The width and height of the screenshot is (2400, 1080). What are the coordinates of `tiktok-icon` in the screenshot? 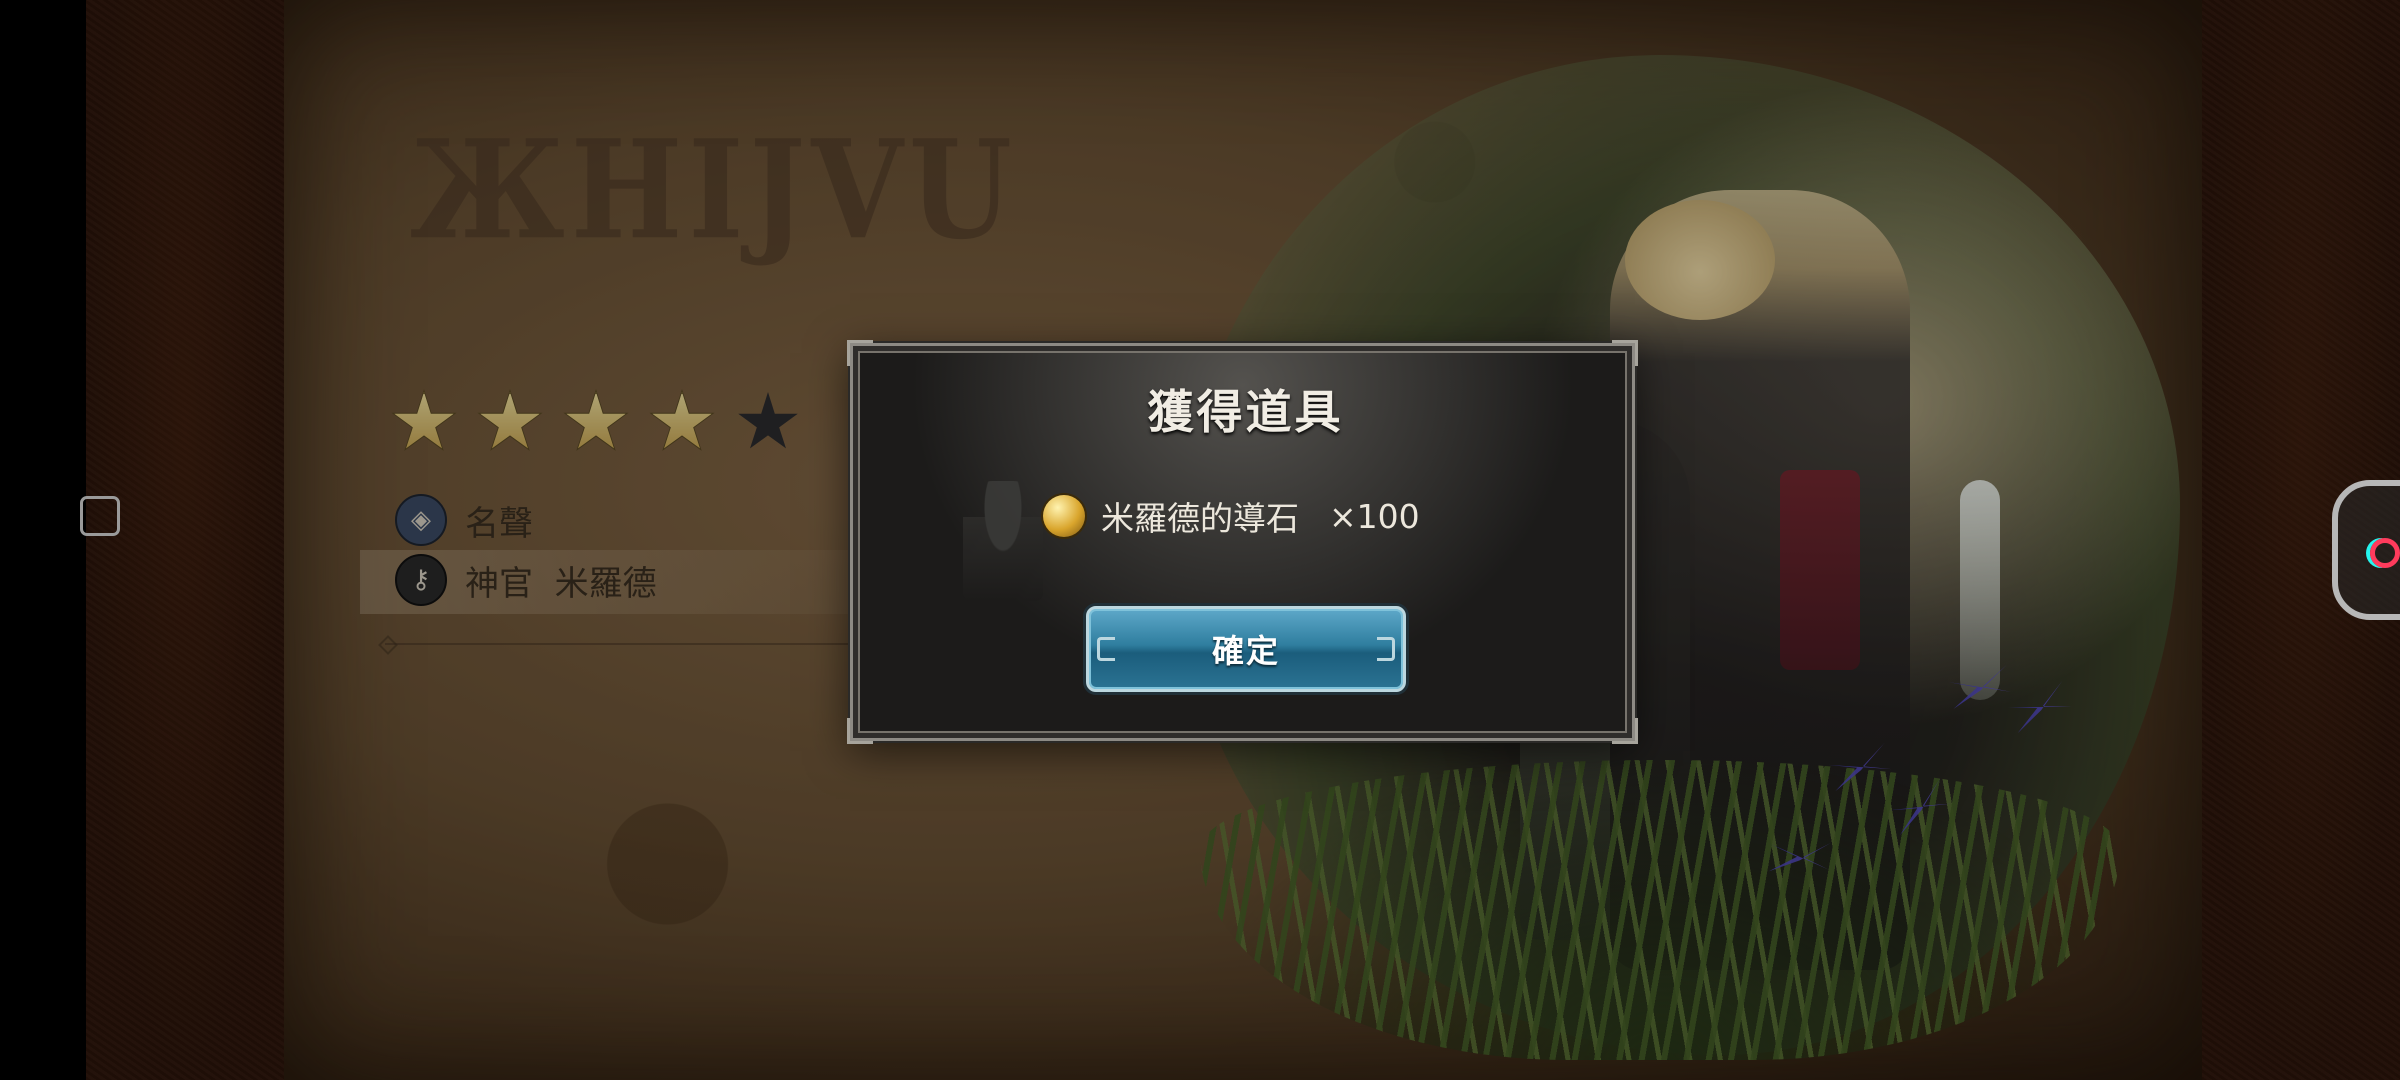 It's located at (2385, 553).